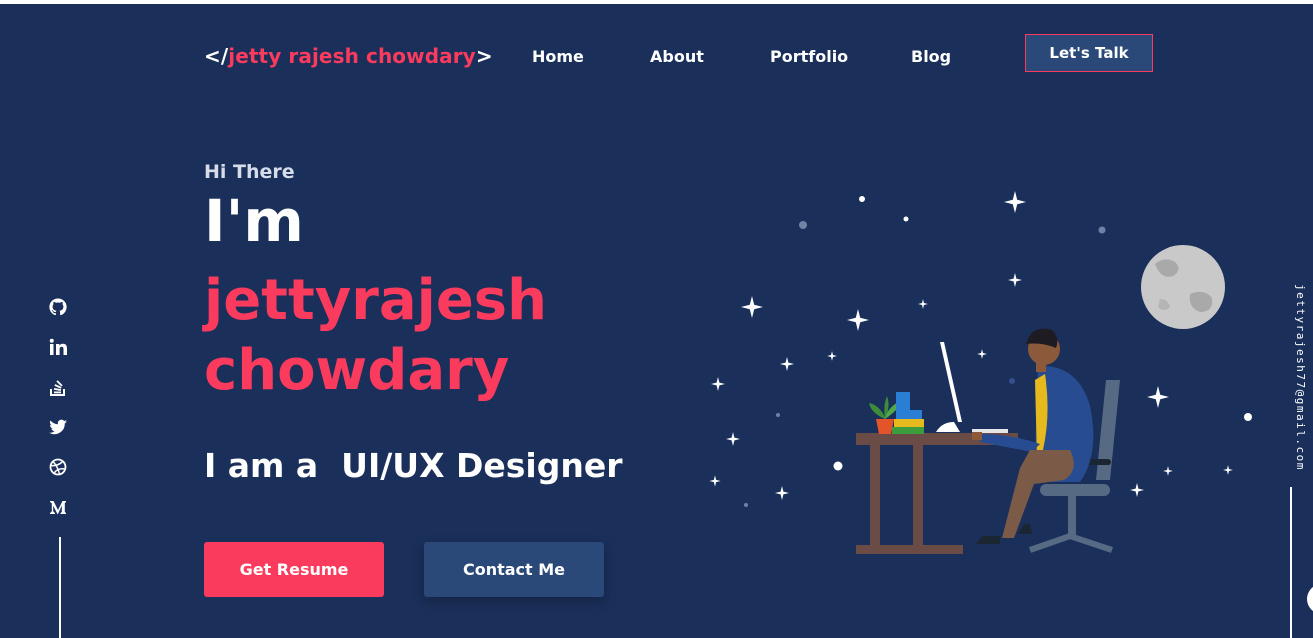 This screenshot has width=1313, height=638. Describe the element at coordinates (1089, 53) in the screenshot. I see `lets-talk-button: Let's Talk` at that location.